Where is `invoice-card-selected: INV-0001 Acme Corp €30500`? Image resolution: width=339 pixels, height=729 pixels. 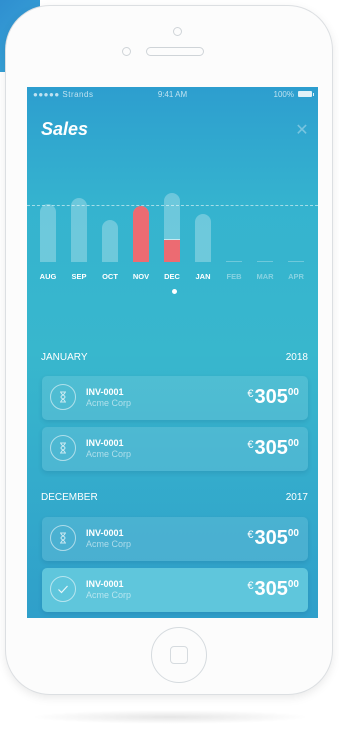 invoice-card-selected: INV-0001 Acme Corp €30500 is located at coordinates (175, 590).